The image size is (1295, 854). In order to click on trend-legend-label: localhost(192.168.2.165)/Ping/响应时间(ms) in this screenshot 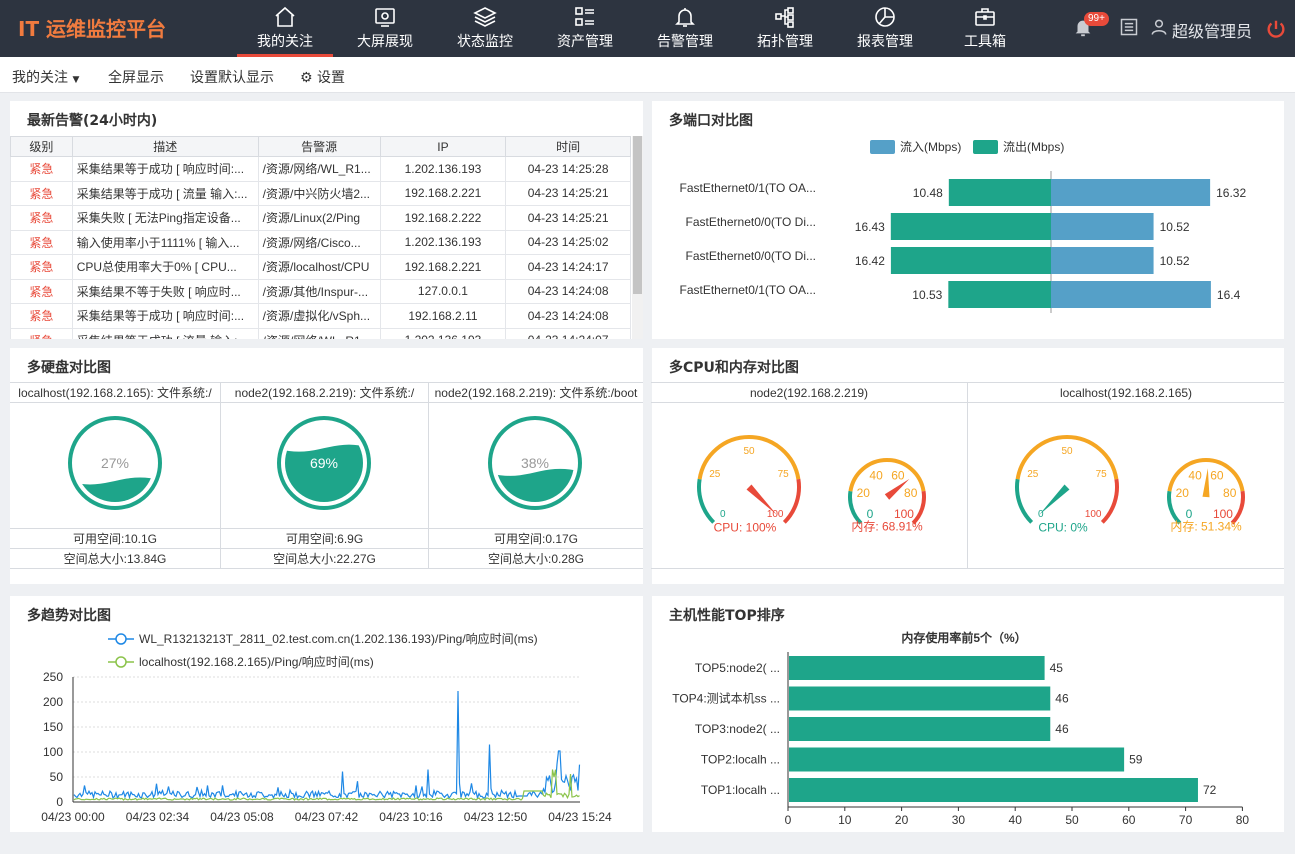, I will do `click(256, 661)`.